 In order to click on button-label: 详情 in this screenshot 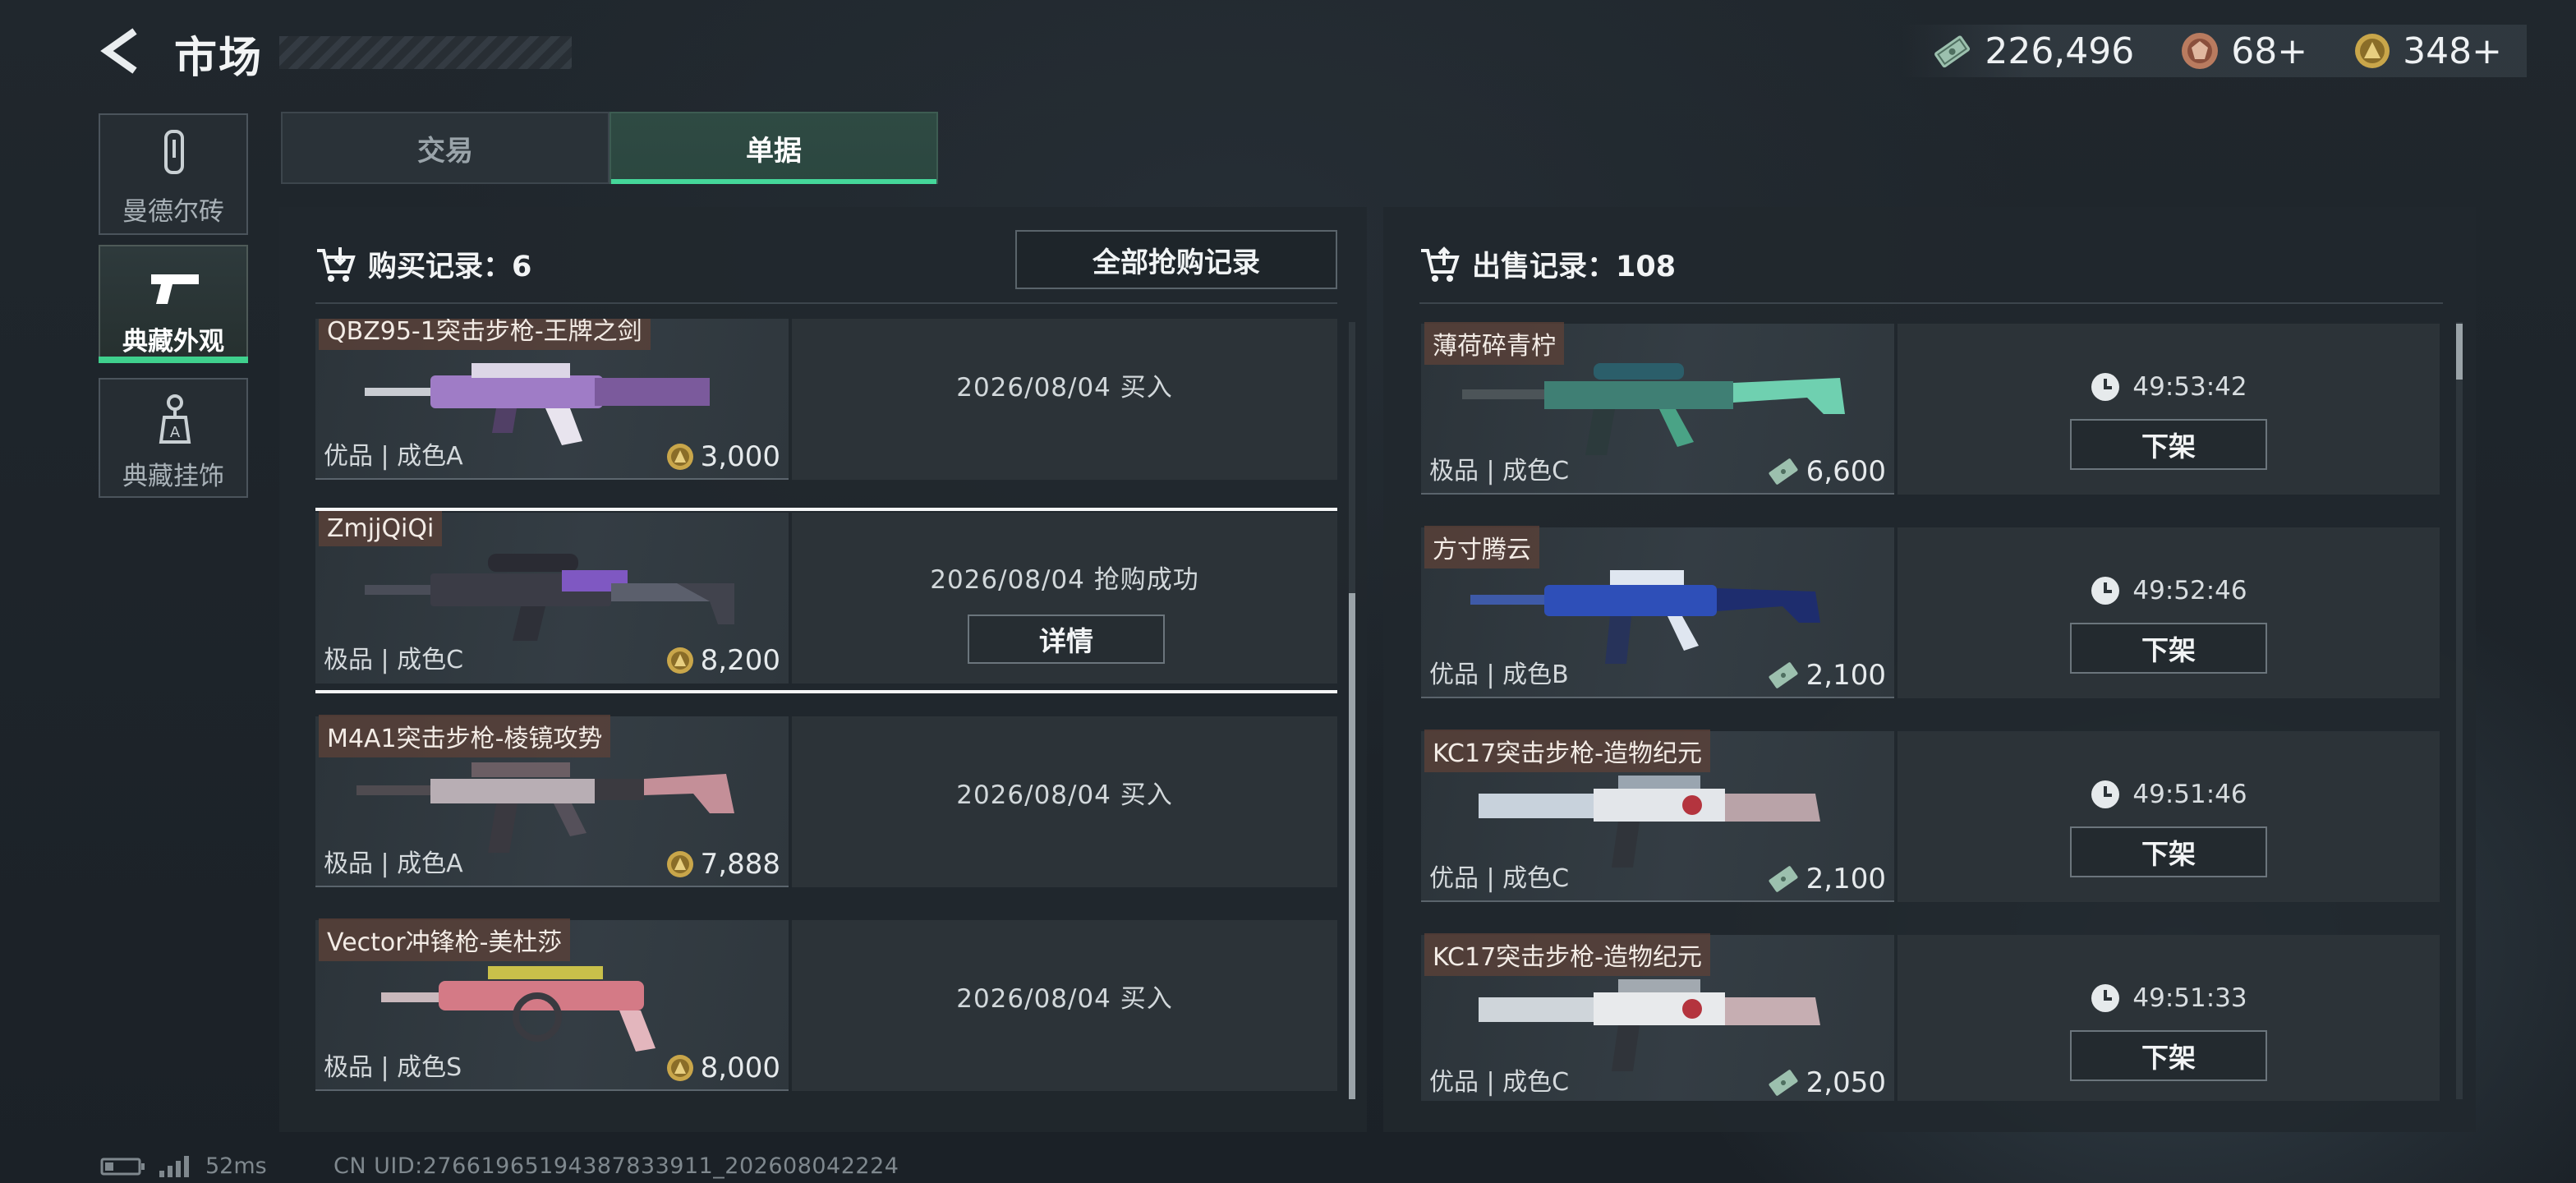, I will do `click(1066, 641)`.